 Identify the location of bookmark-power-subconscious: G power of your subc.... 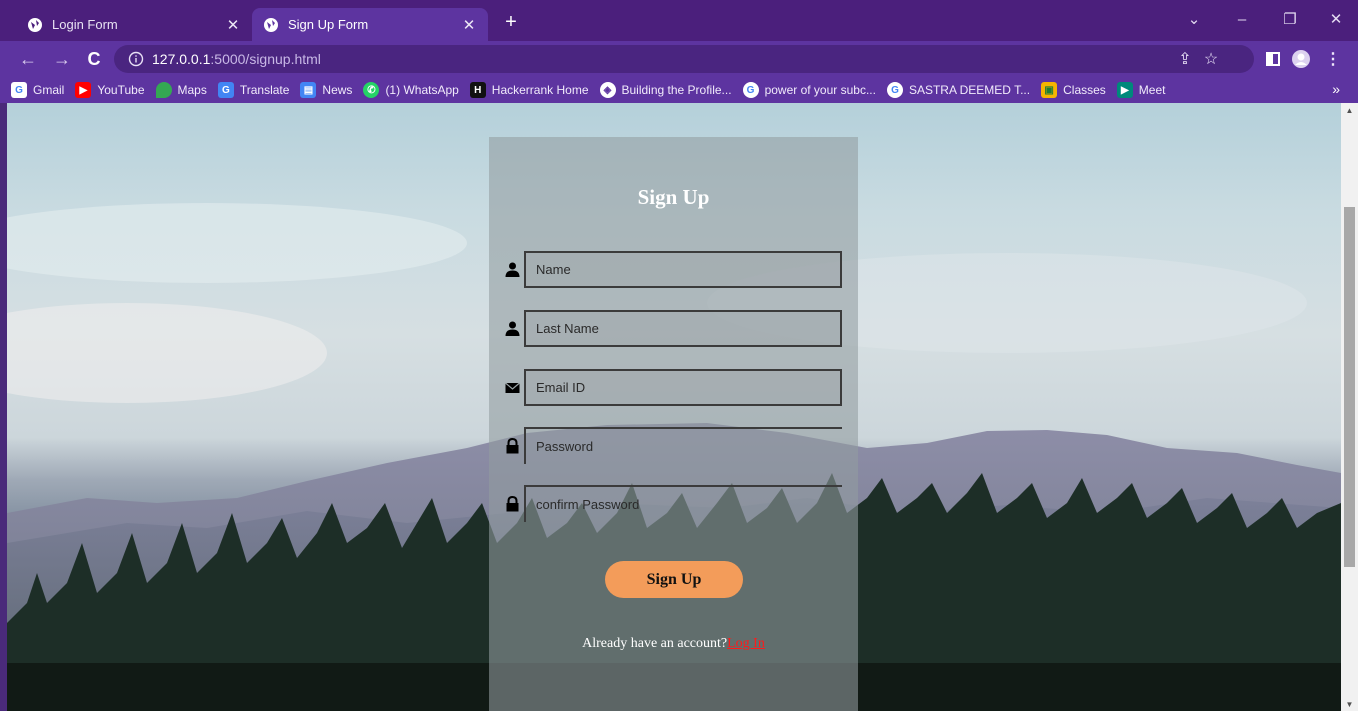
(809, 90).